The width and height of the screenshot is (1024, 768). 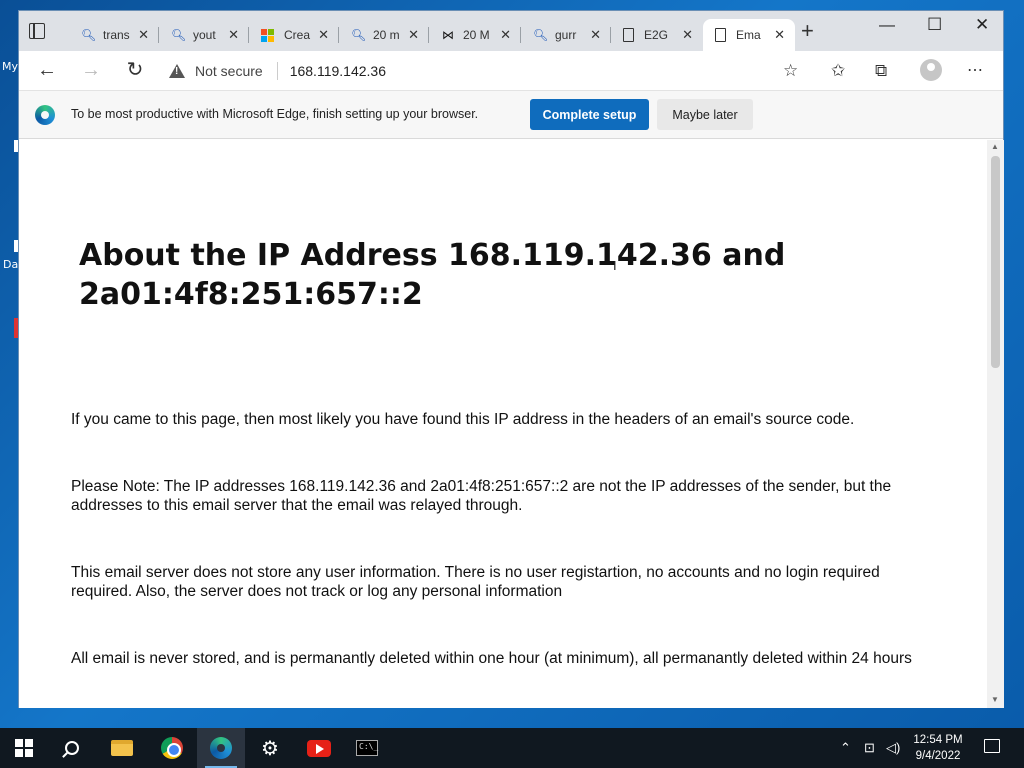 What do you see at coordinates (938, 756) in the screenshot?
I see `clock-date: 9/4/2022` at bounding box center [938, 756].